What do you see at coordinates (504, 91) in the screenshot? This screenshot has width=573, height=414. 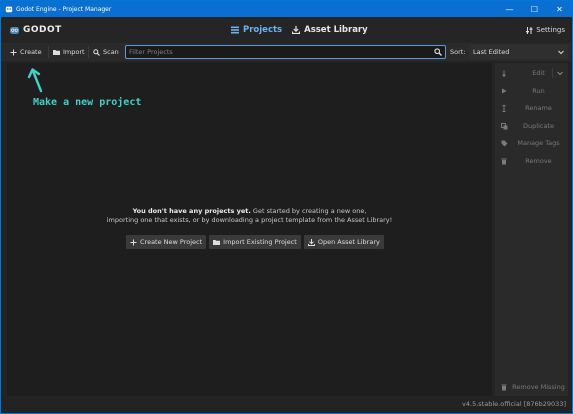 I see `play-icon` at bounding box center [504, 91].